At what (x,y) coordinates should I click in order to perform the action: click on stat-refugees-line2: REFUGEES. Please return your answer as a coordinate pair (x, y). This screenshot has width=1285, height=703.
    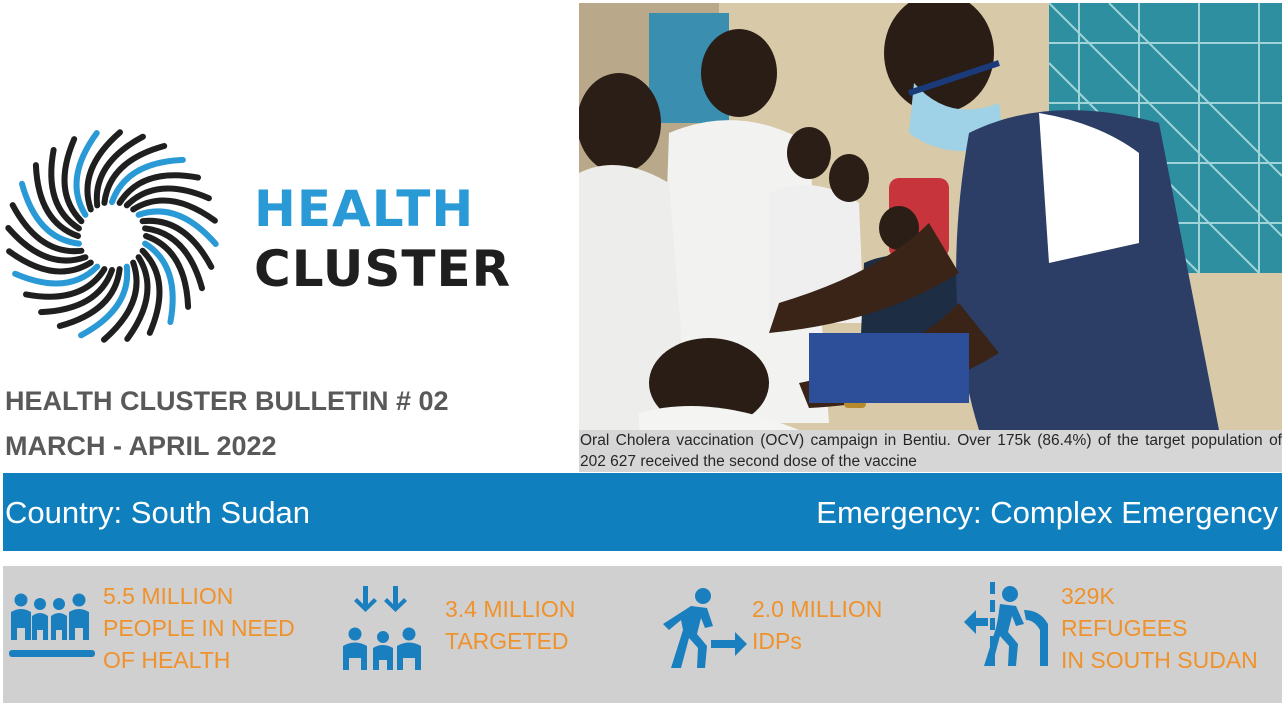
    Looking at the image, I should click on (1124, 628).